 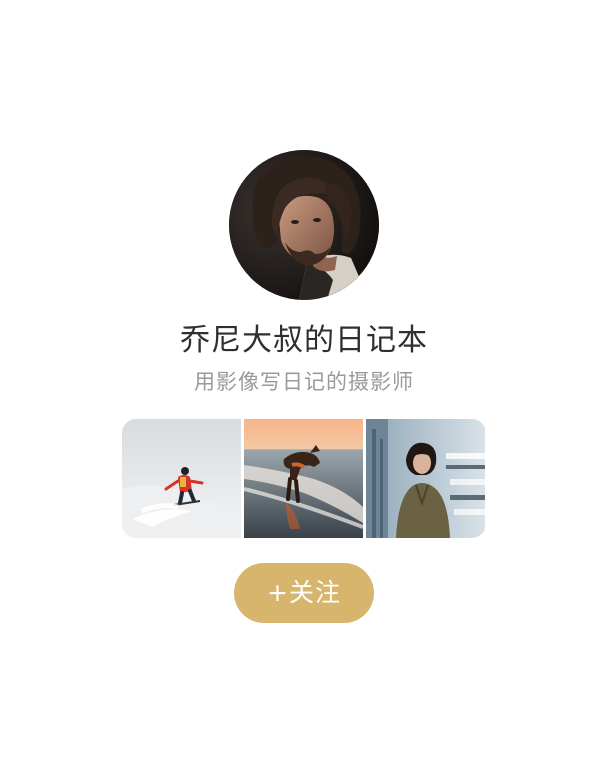 I want to click on photo-thumb-snowboarder, so click(x=181, y=478).